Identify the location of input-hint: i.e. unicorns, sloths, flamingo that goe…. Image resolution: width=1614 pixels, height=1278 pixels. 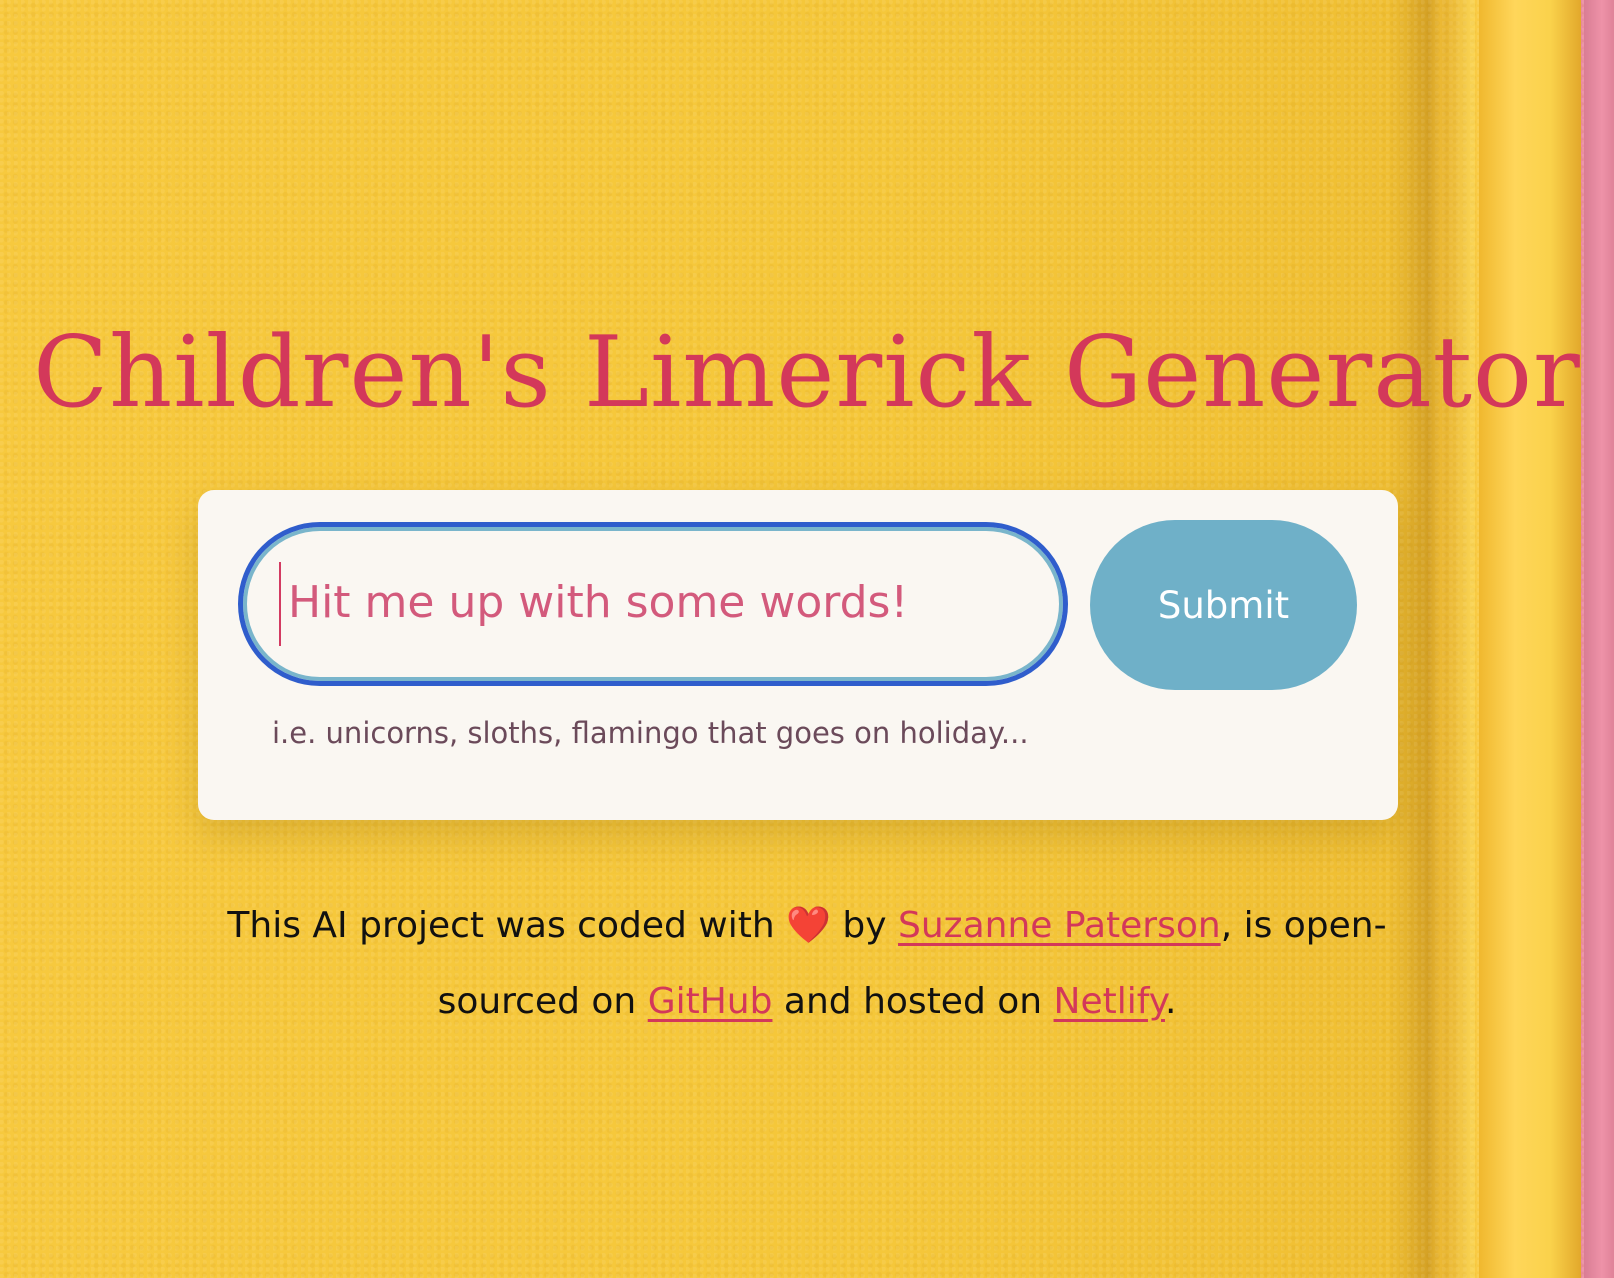
(650, 733).